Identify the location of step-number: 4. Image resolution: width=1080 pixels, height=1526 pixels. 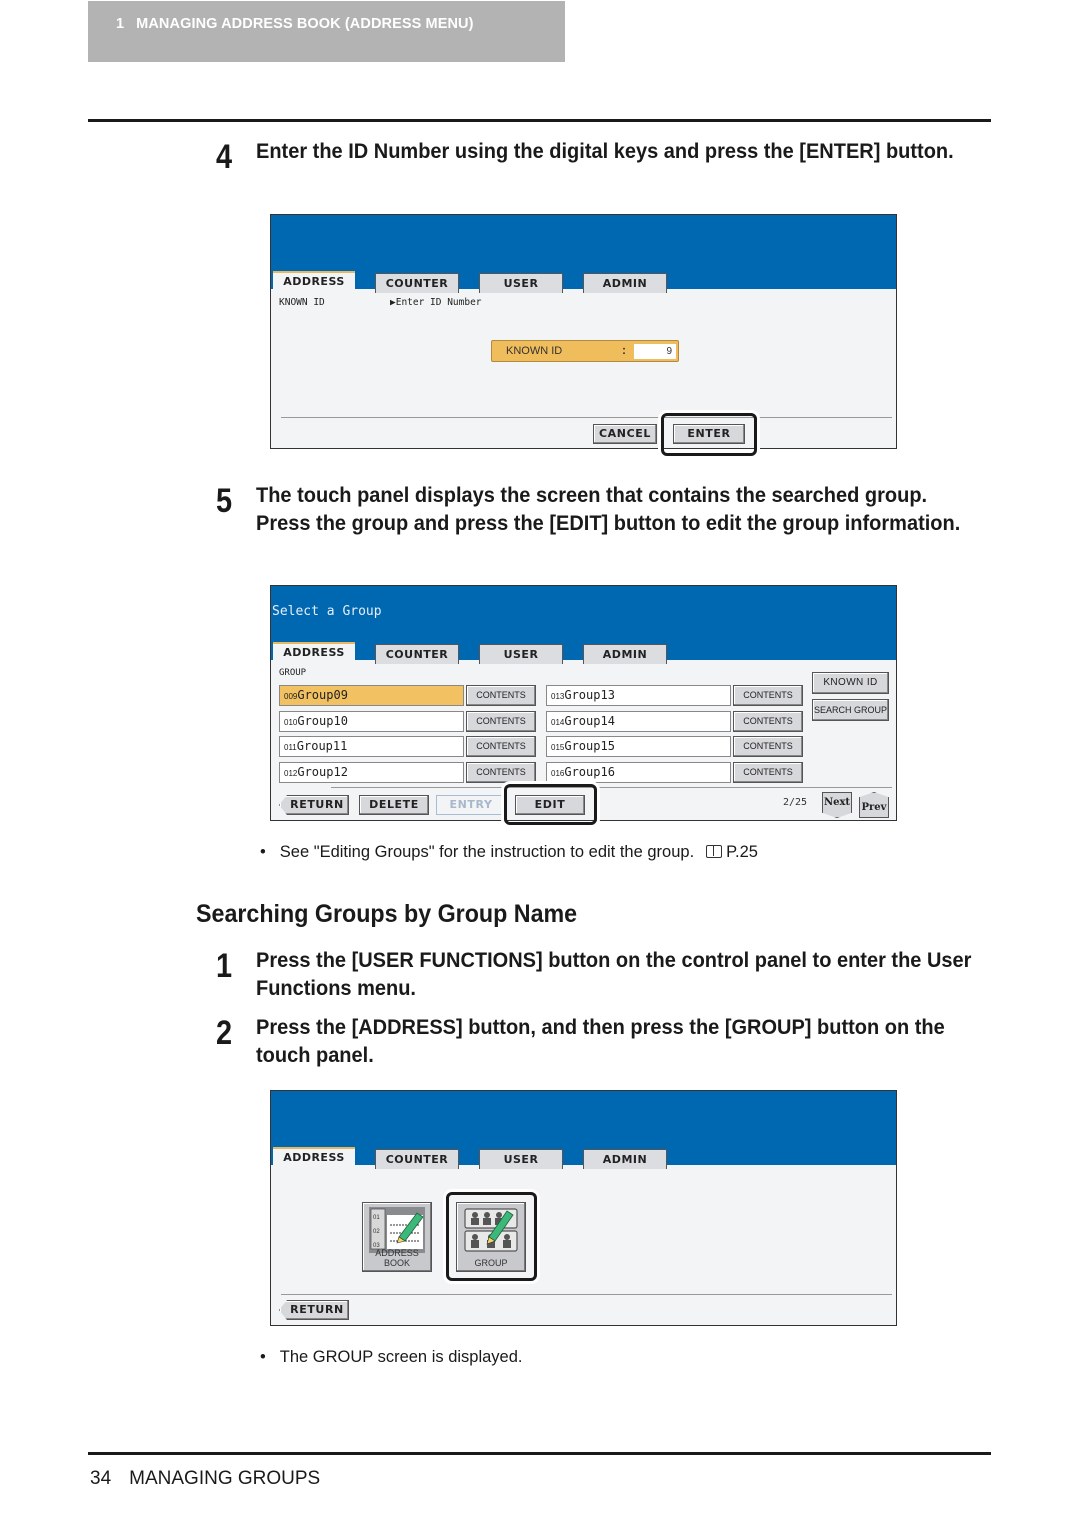
(224, 157).